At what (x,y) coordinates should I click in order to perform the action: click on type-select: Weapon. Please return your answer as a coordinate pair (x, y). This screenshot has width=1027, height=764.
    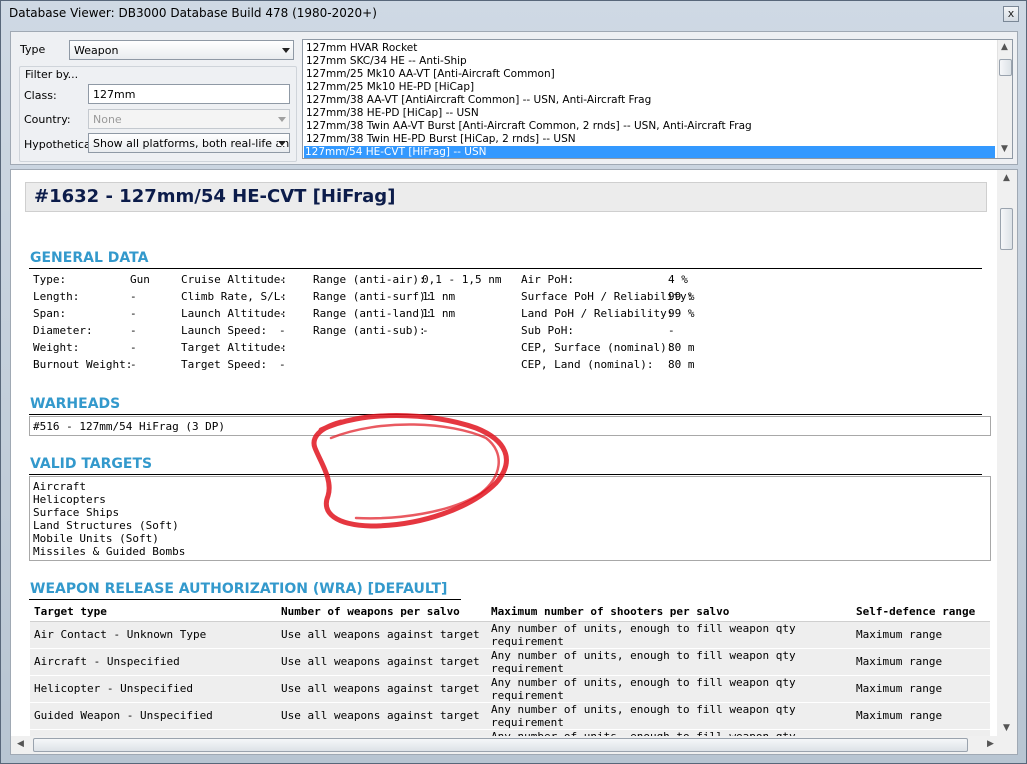
    Looking at the image, I should click on (181, 50).